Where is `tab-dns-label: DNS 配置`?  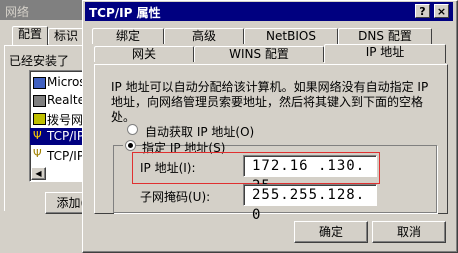 tab-dns-label: DNS 配置 is located at coordinates (385, 36).